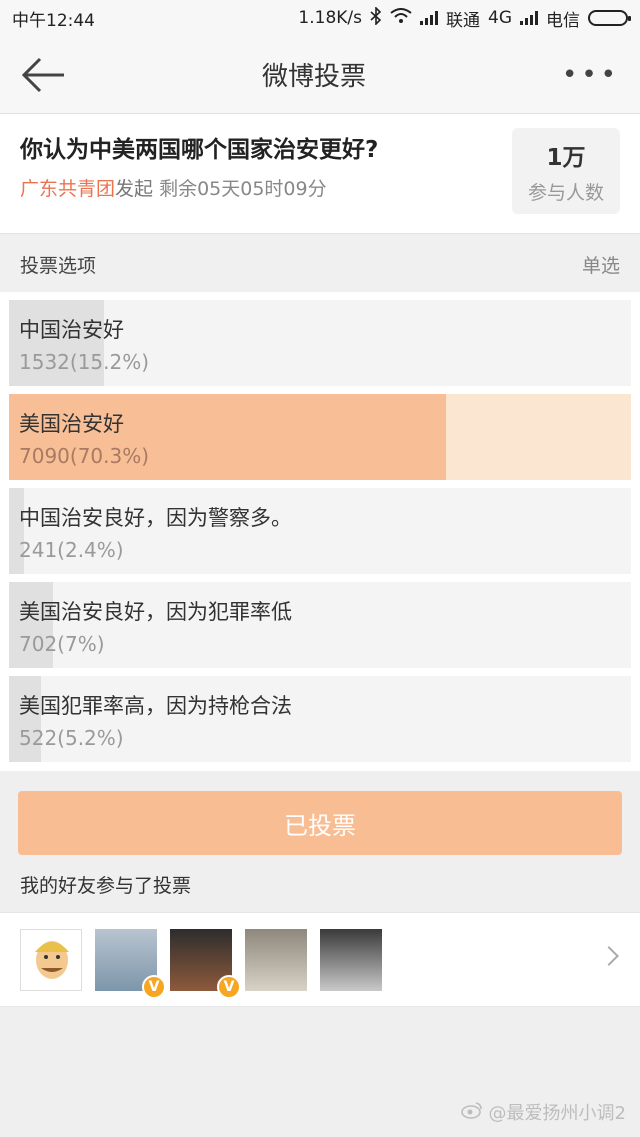 Image resolution: width=640 pixels, height=1137 pixels. I want to click on initiated-label: 发起, so click(134, 189).